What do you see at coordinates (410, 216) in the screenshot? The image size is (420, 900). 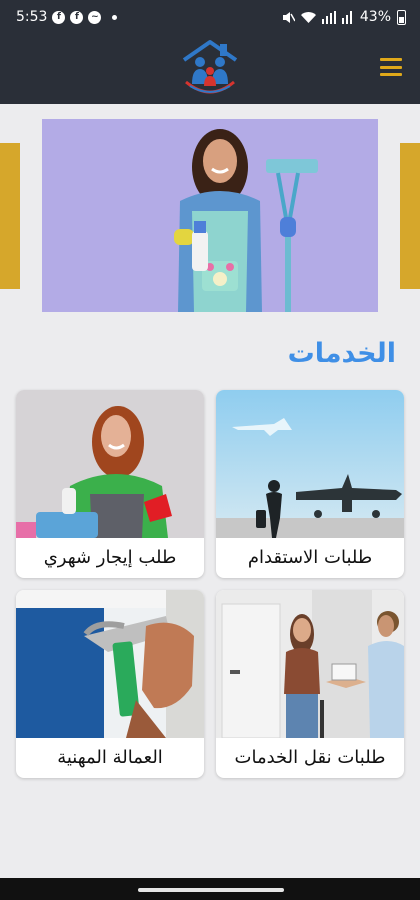 I see `carousel-next-slide` at bounding box center [410, 216].